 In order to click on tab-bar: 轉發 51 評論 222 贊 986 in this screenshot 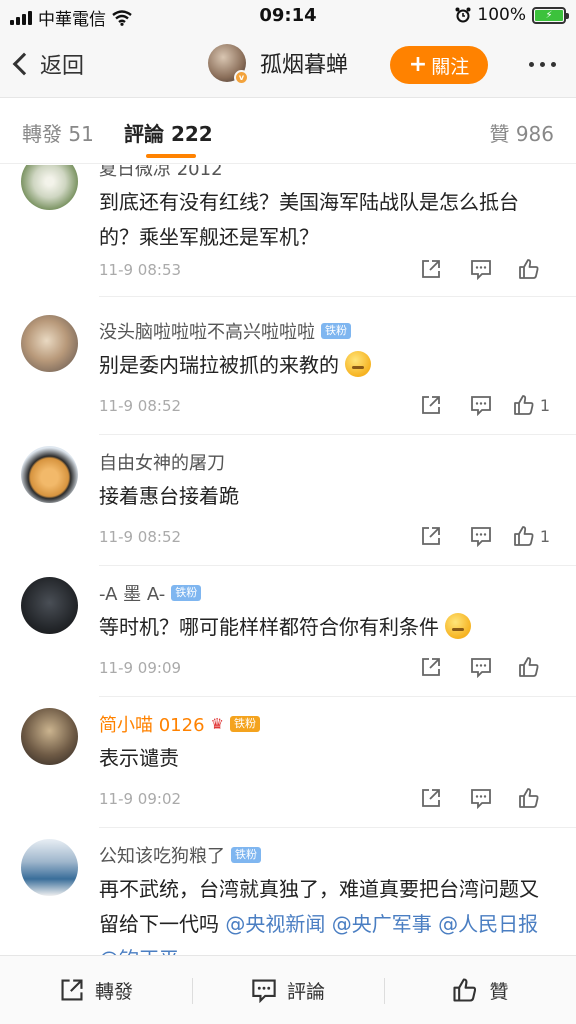, I will do `click(288, 131)`.